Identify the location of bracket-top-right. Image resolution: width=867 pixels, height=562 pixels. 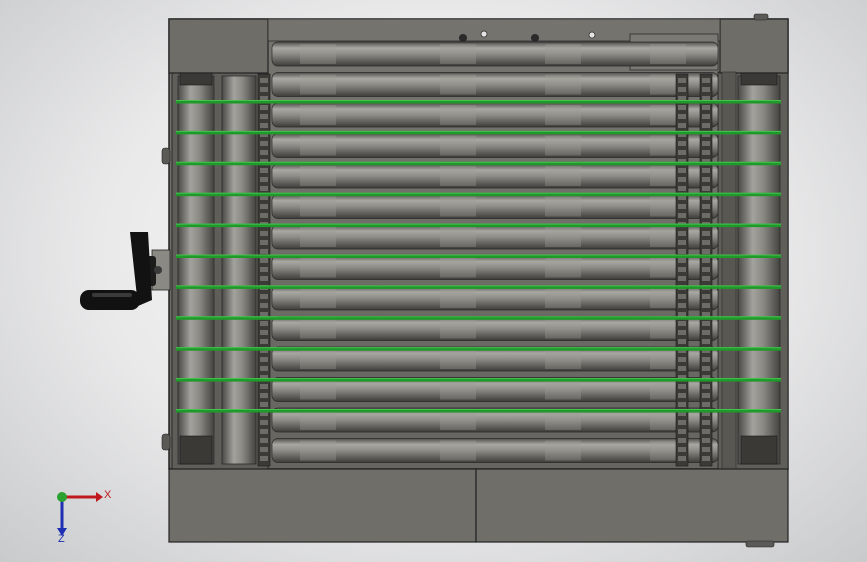
(759, 79).